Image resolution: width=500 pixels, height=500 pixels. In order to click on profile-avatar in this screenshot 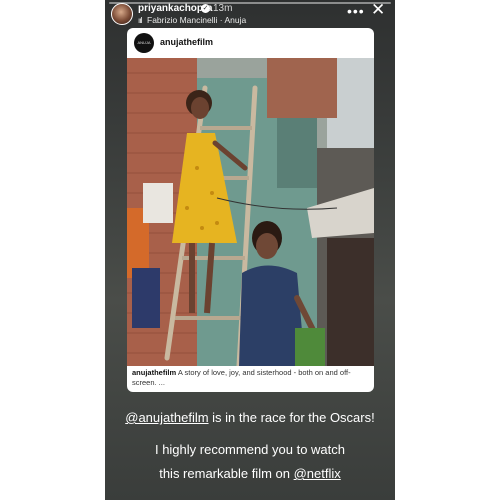, I will do `click(122, 14)`.